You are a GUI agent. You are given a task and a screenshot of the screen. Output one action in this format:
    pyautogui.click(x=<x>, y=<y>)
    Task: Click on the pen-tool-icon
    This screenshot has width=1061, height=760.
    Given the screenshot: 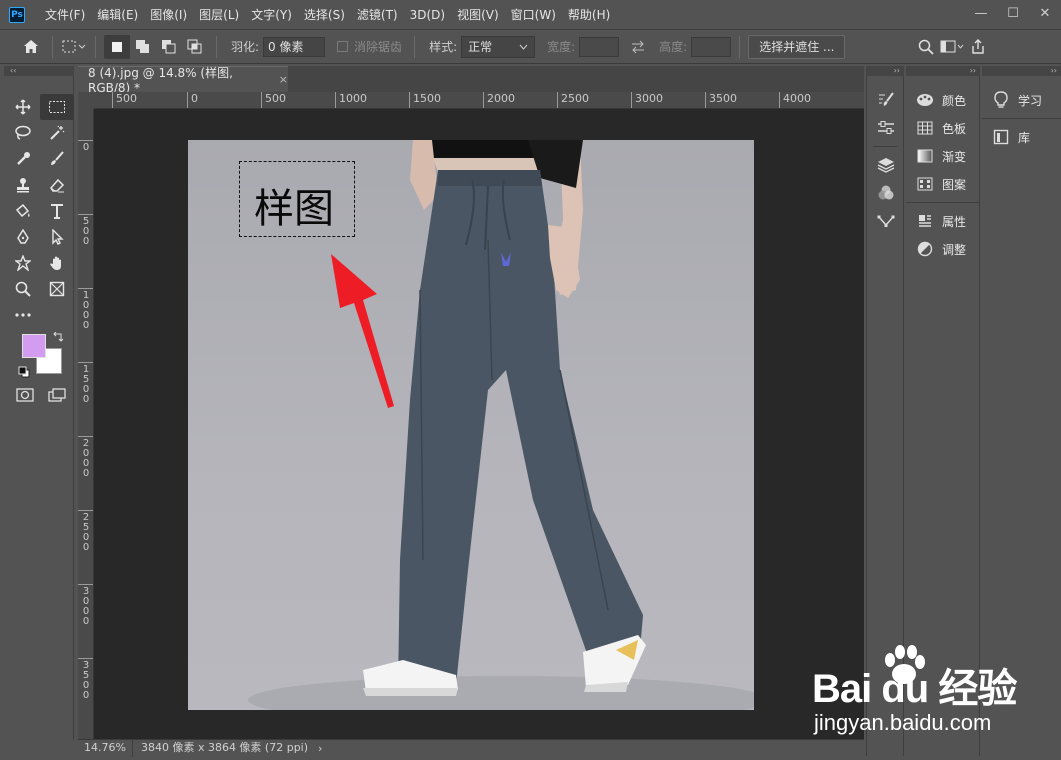 What is the action you would take?
    pyautogui.click(x=23, y=237)
    